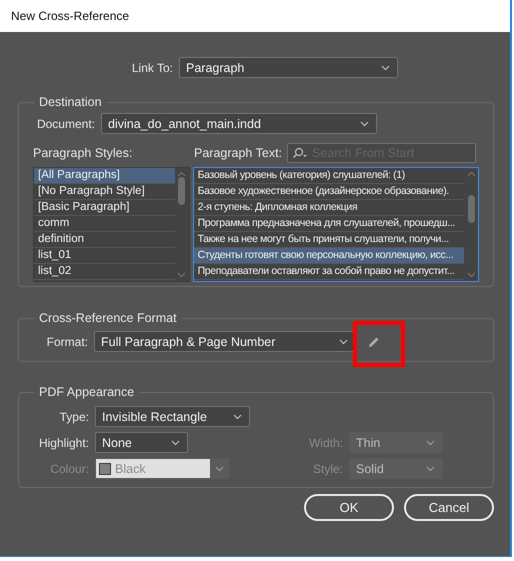 This screenshot has height=561, width=514. Describe the element at coordinates (104, 224) in the screenshot. I see `style-list-item: comm` at that location.